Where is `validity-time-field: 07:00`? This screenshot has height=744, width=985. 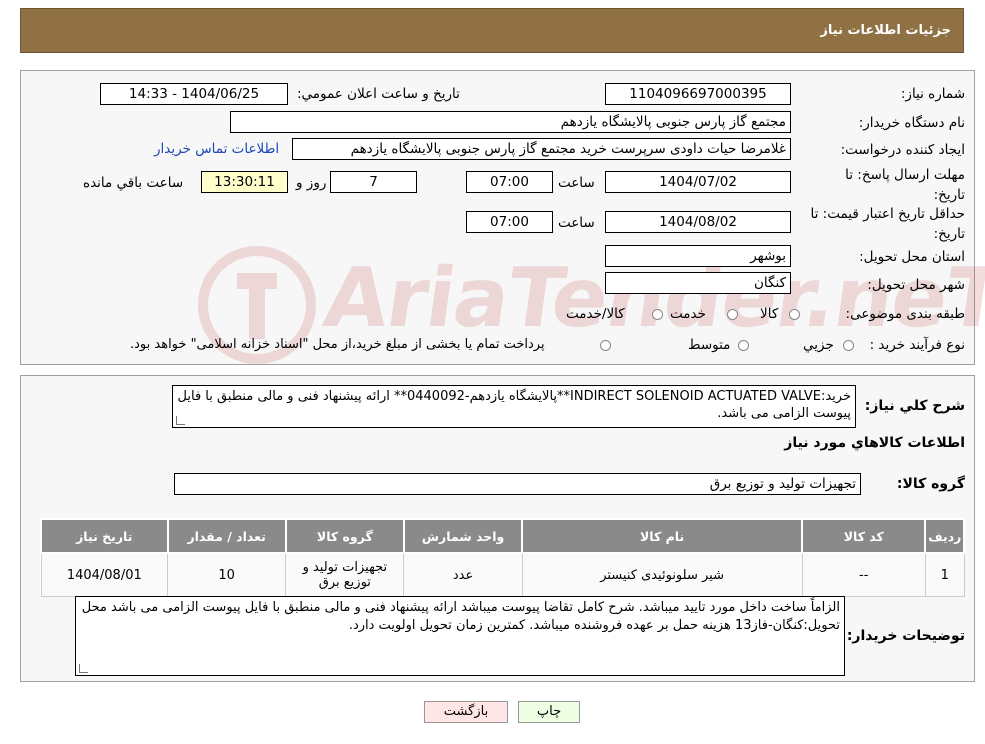
validity-time-field: 07:00 is located at coordinates (509, 222).